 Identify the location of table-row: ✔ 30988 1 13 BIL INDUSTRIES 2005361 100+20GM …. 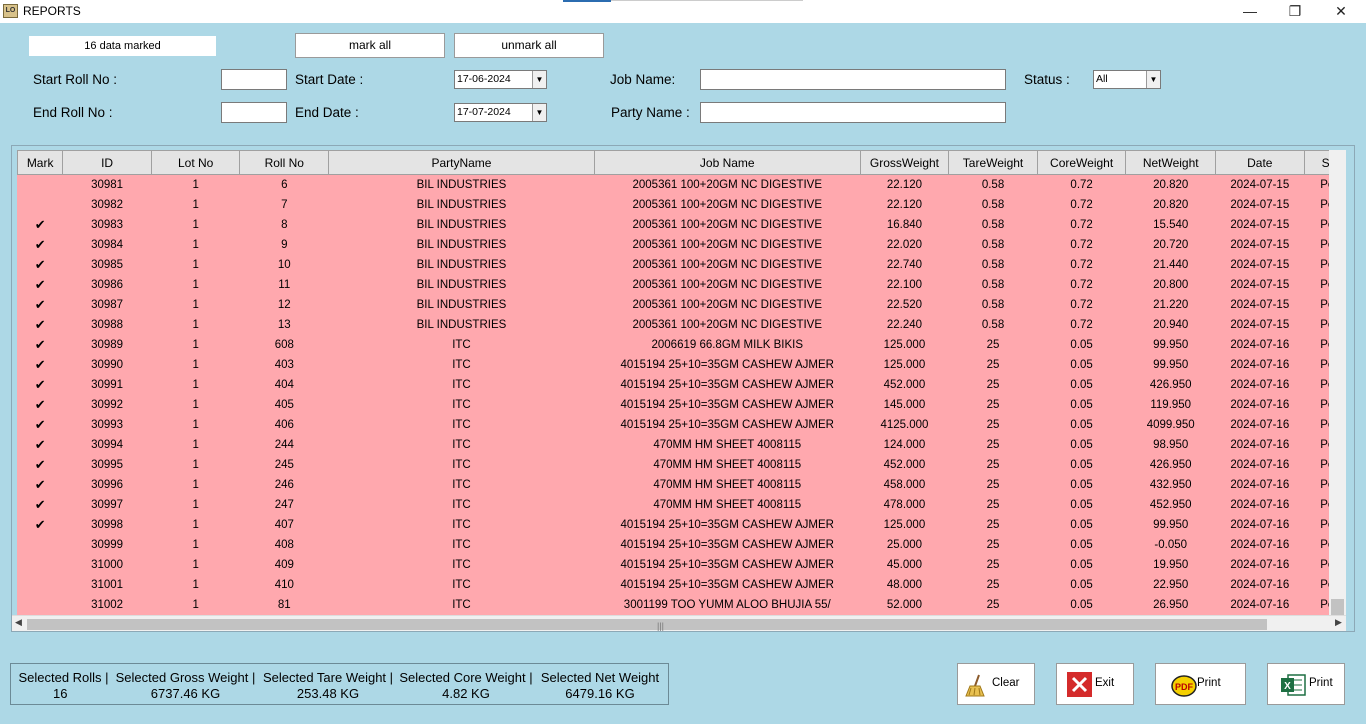
(673, 324).